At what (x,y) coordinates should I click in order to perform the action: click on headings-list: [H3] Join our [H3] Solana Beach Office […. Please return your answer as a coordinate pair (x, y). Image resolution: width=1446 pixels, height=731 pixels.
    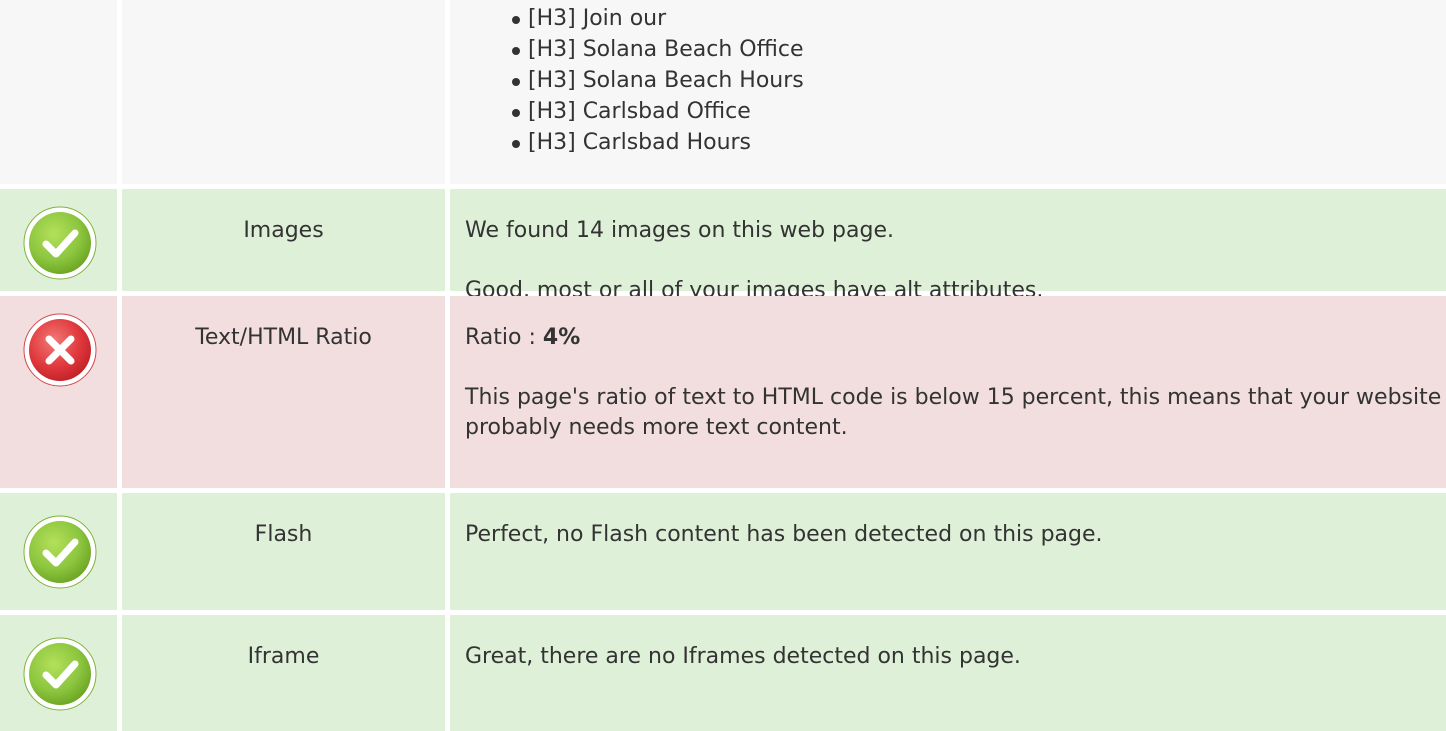
    Looking at the image, I should click on (658, 80).